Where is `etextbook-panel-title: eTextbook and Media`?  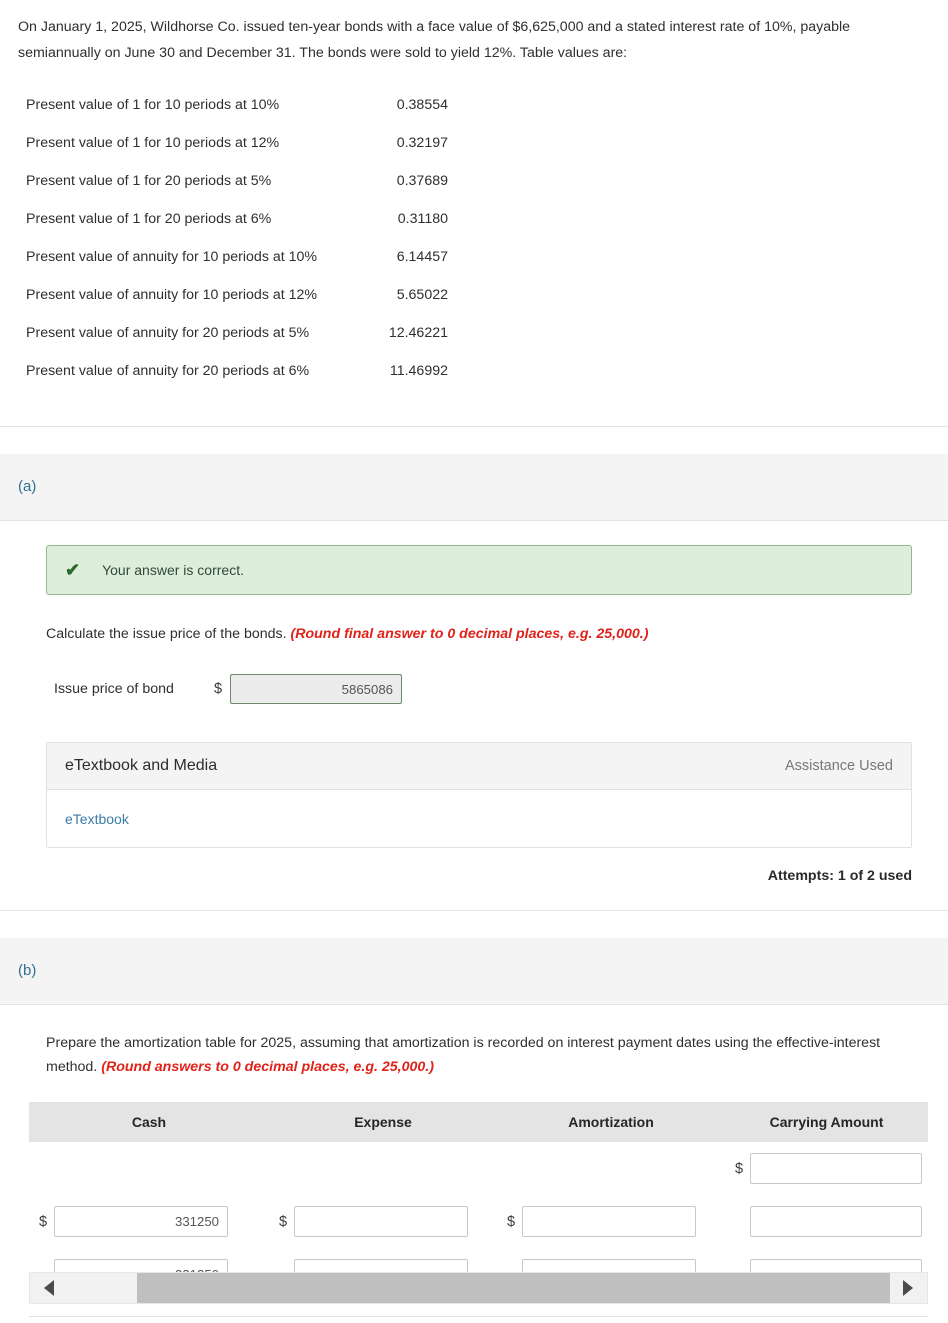
etextbook-panel-title: eTextbook and Media is located at coordinates (141, 765).